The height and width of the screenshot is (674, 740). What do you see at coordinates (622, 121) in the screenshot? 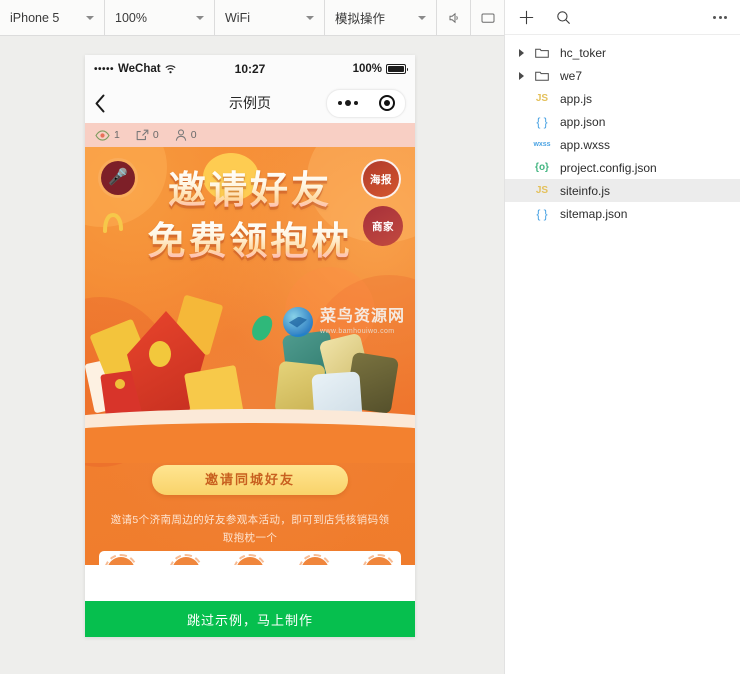
I see `file-tree-row-app-json: { } app.json` at bounding box center [622, 121].